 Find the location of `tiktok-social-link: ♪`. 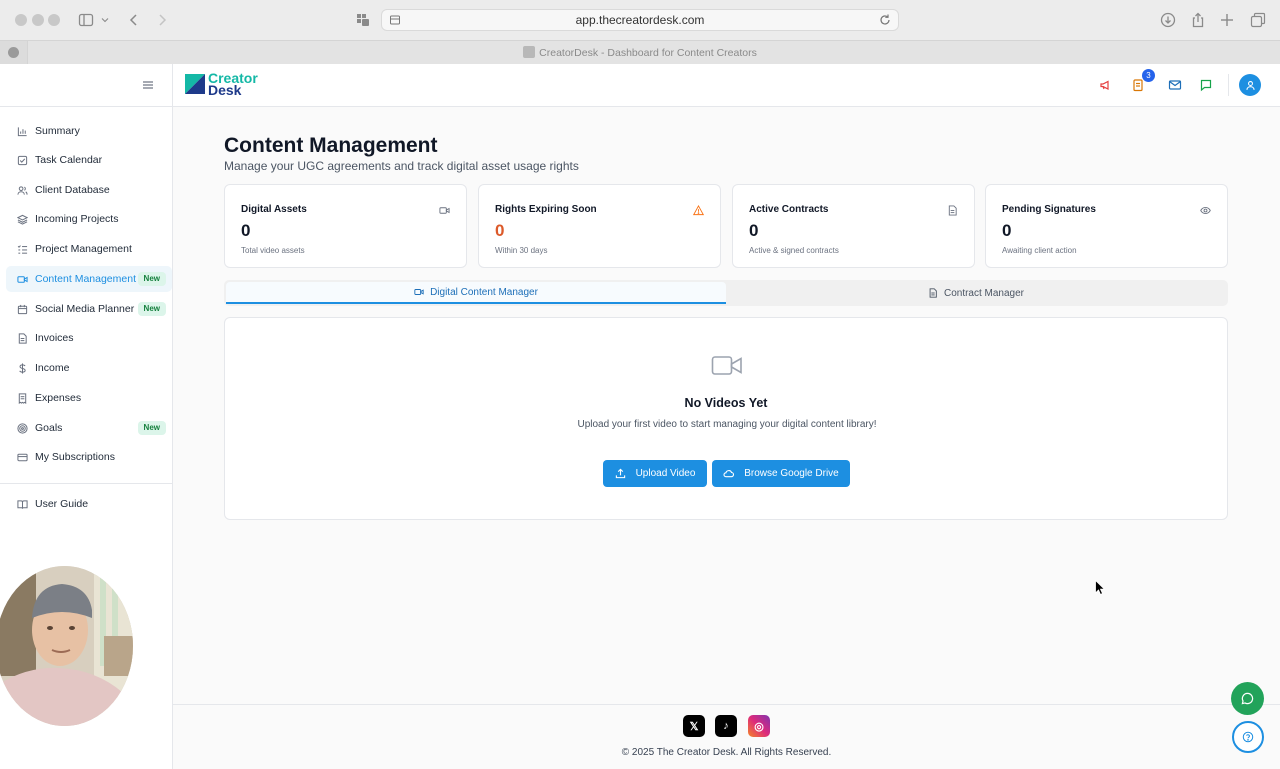

tiktok-social-link: ♪ is located at coordinates (726, 726).